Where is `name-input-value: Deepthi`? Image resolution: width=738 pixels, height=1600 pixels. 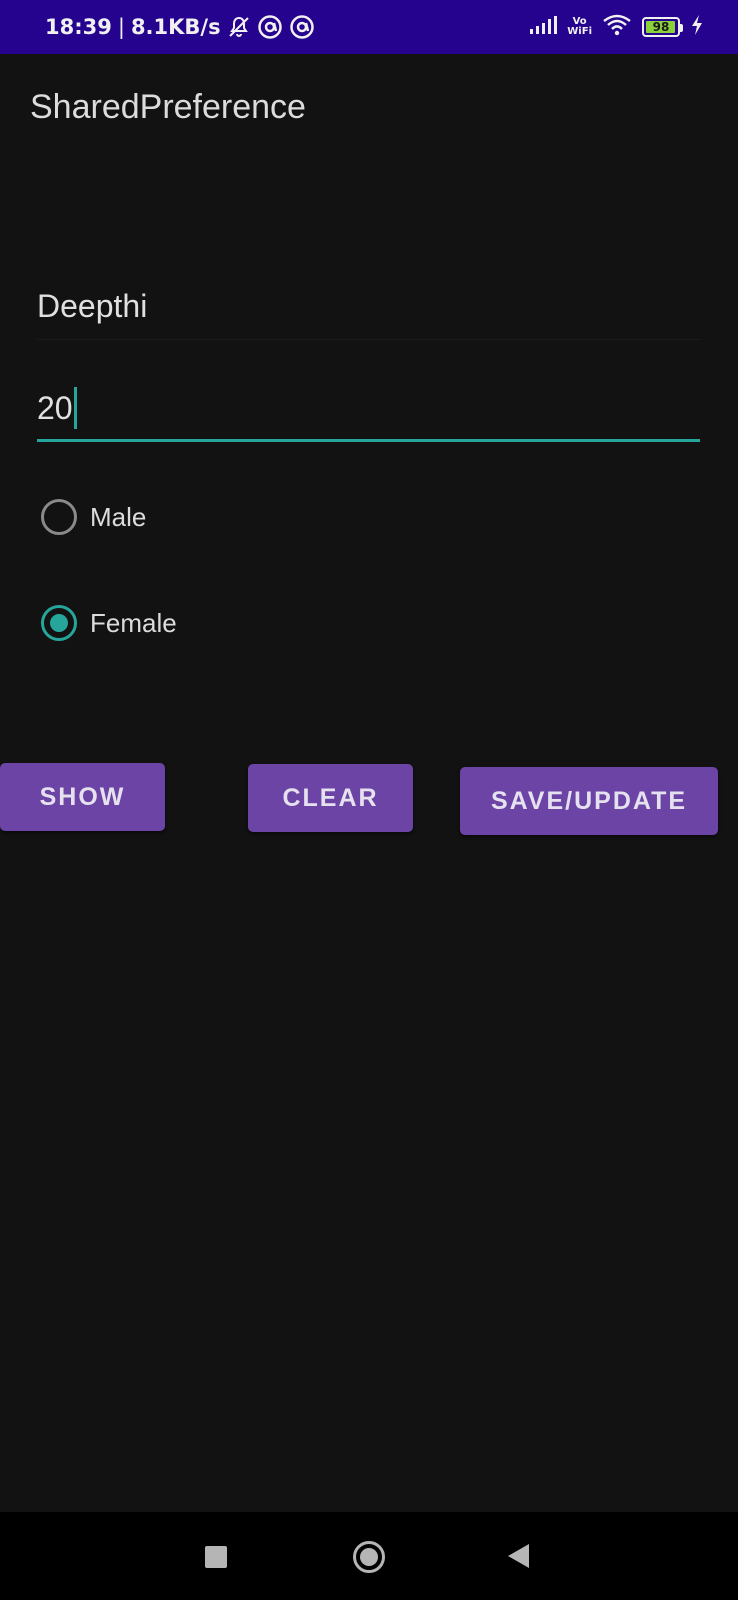 name-input-value: Deepthi is located at coordinates (92, 306).